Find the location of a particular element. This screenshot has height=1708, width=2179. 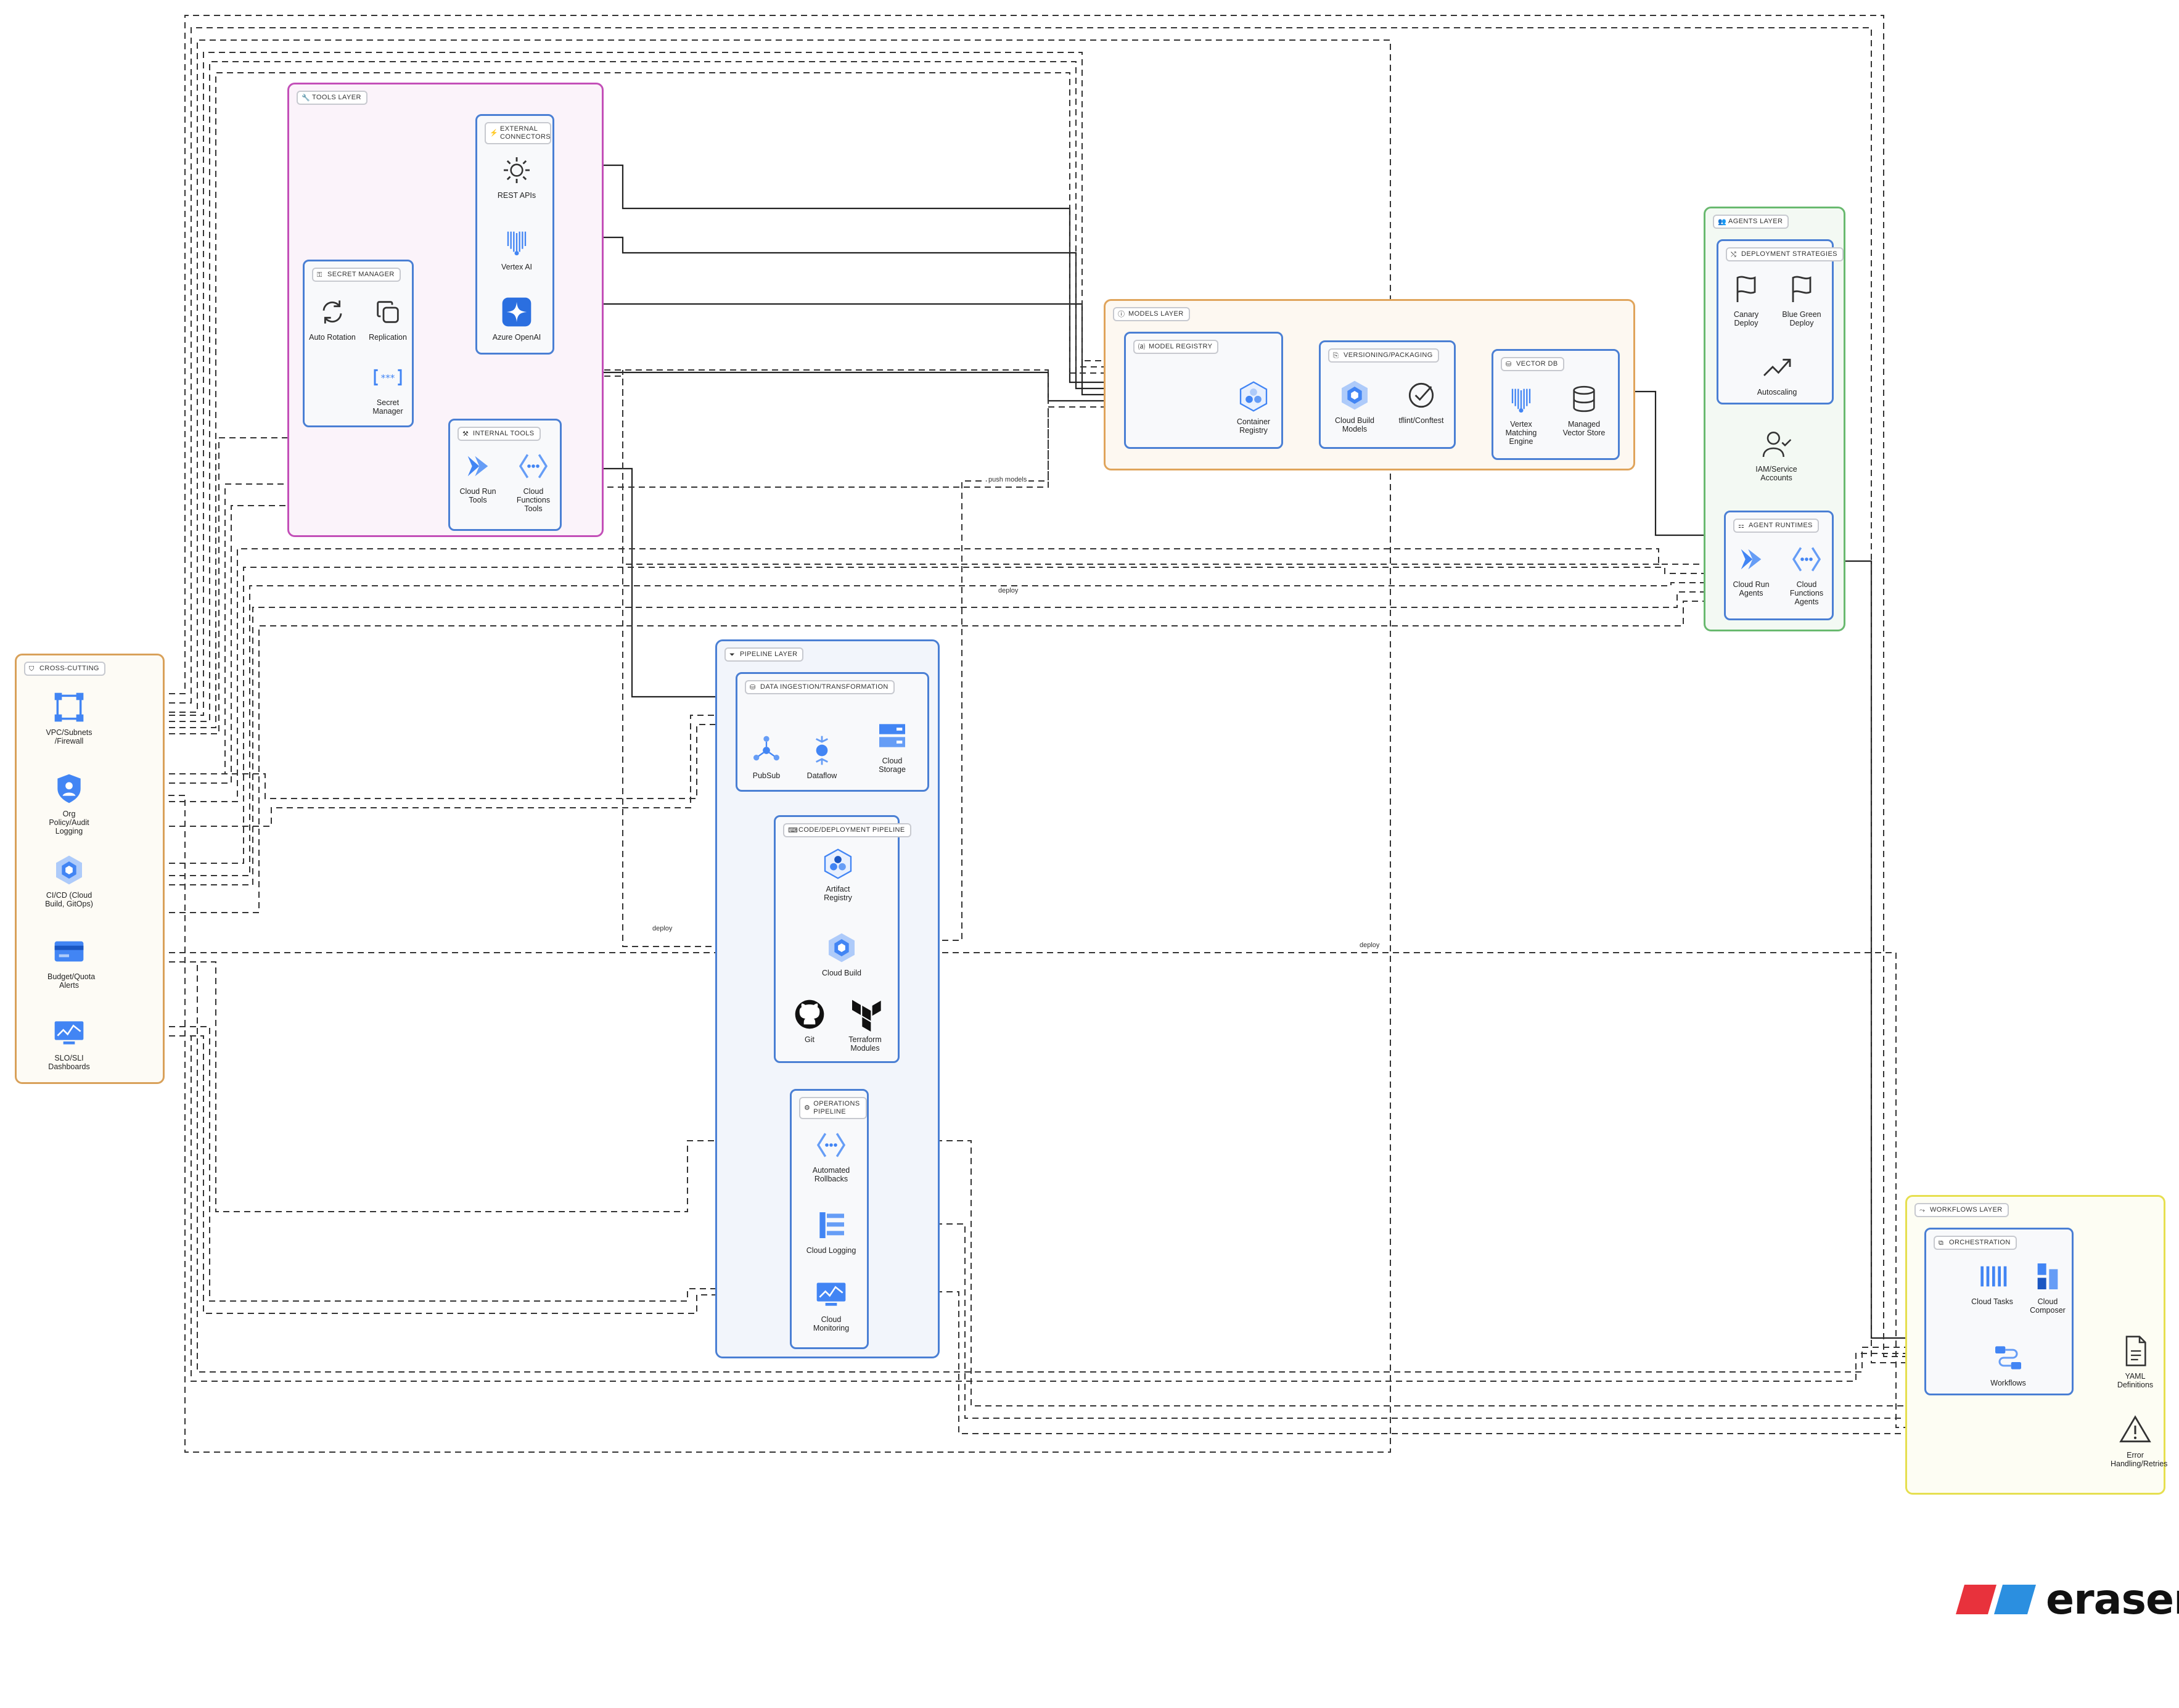

node-managed-vector-store: Managed Vector Store is located at coordinates (1584, 409).